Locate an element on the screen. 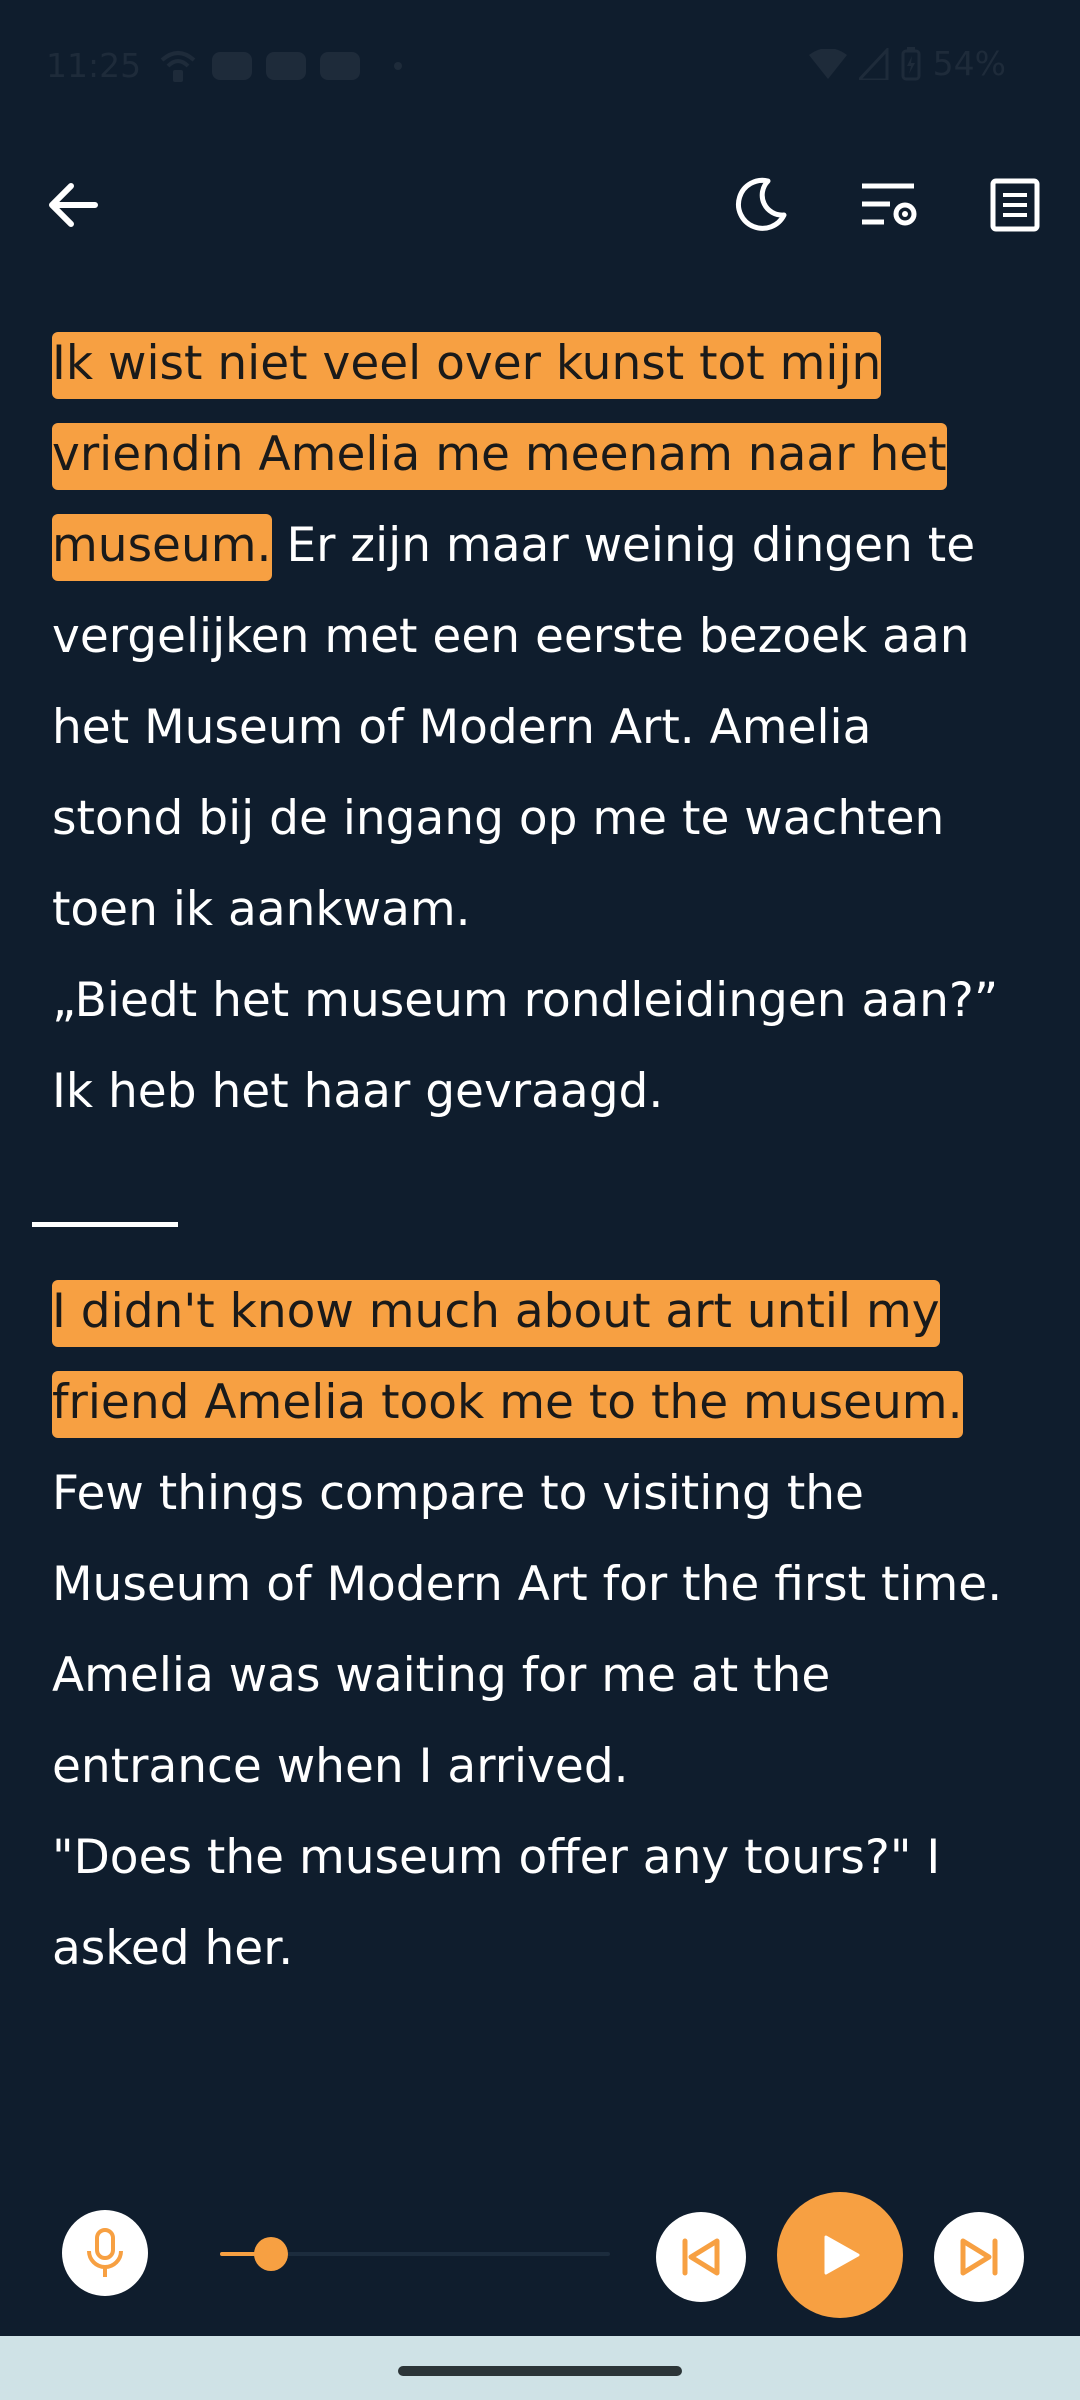 This screenshot has width=1080, height=2400. wifi-icon is located at coordinates (827, 63).